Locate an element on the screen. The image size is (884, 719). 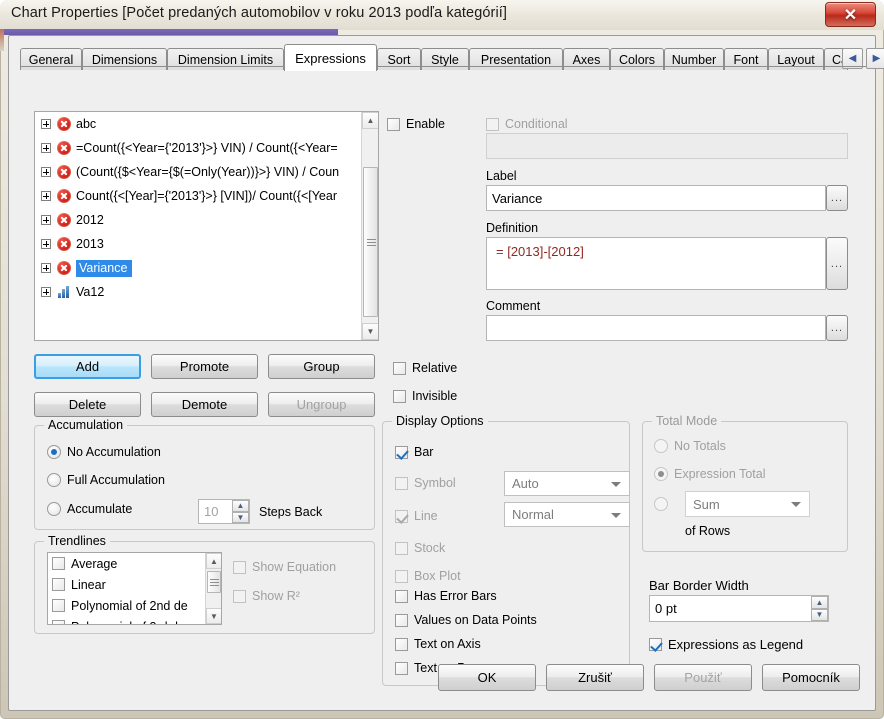
tree-row: 2012 is located at coordinates (206, 220).